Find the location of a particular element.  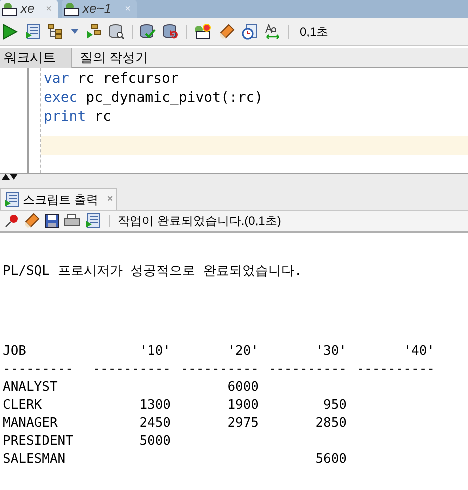

caret-icon is located at coordinates (75, 31).